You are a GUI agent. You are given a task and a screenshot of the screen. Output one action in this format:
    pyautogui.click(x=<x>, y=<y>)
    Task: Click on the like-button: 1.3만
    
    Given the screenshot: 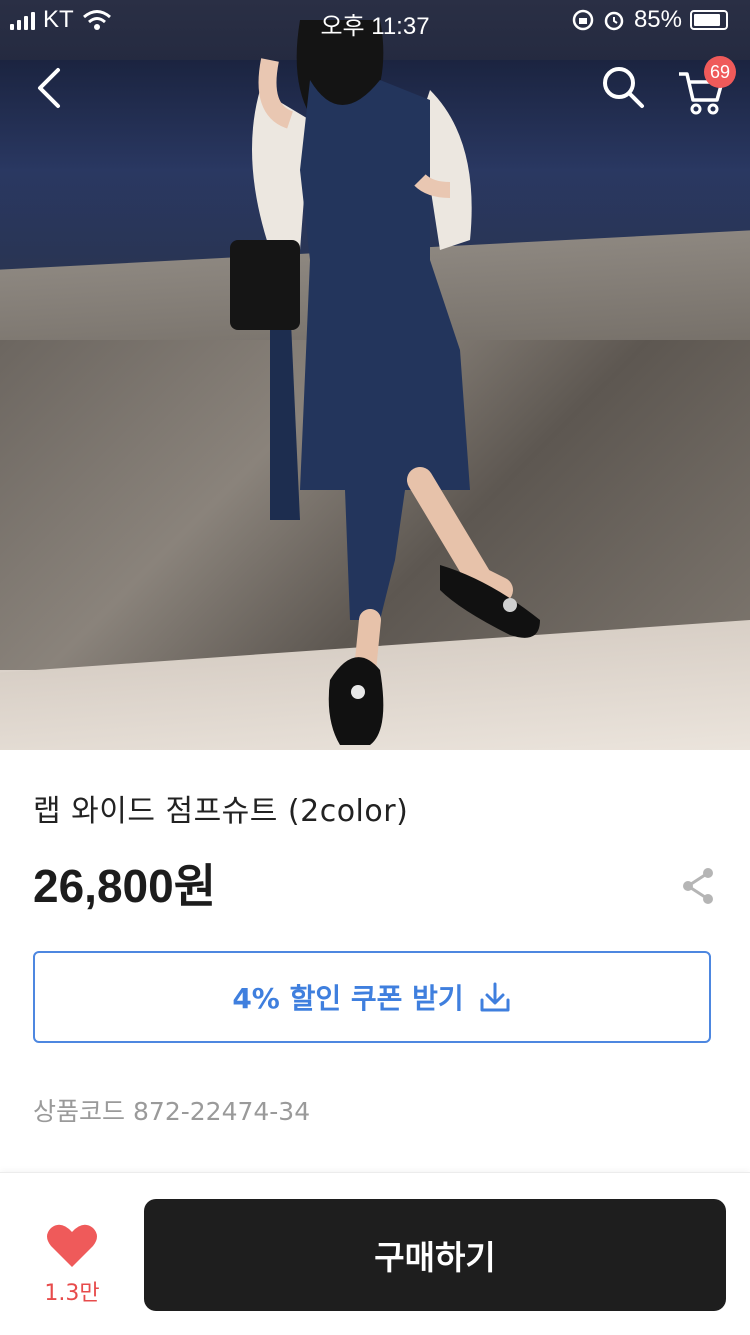 What is the action you would take?
    pyautogui.click(x=72, y=1266)
    